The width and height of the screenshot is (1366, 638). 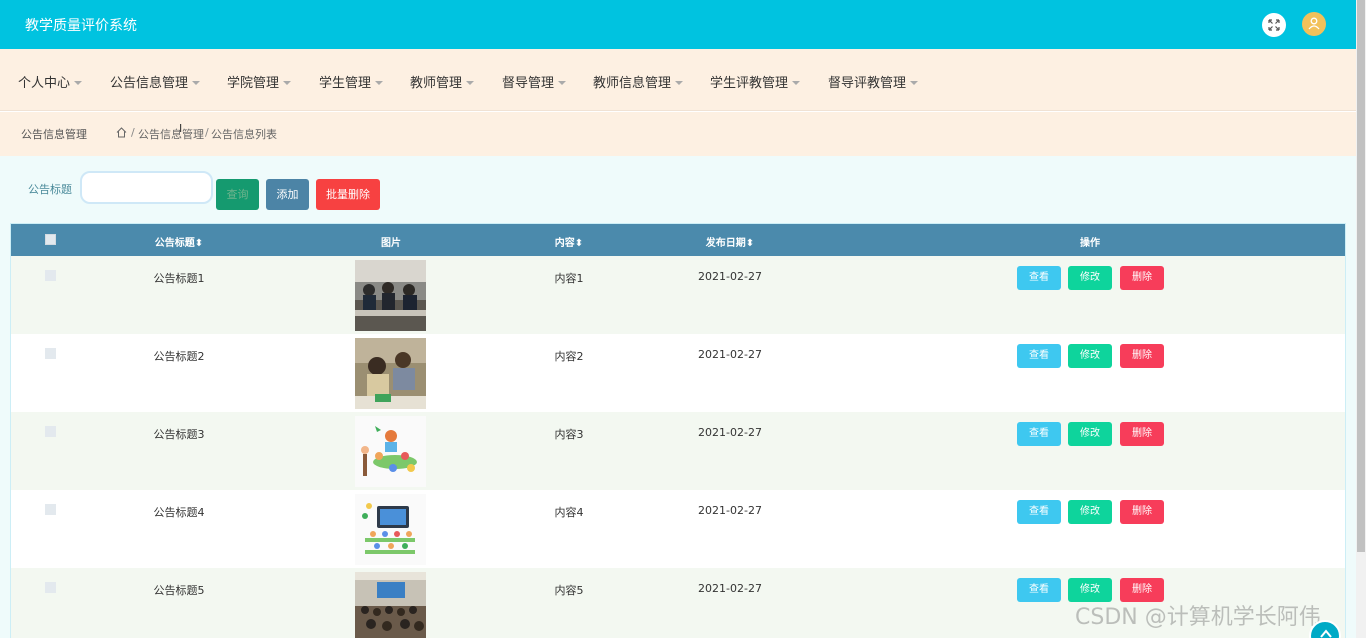 I want to click on nav-item-label: 个人中心, so click(x=44, y=83).